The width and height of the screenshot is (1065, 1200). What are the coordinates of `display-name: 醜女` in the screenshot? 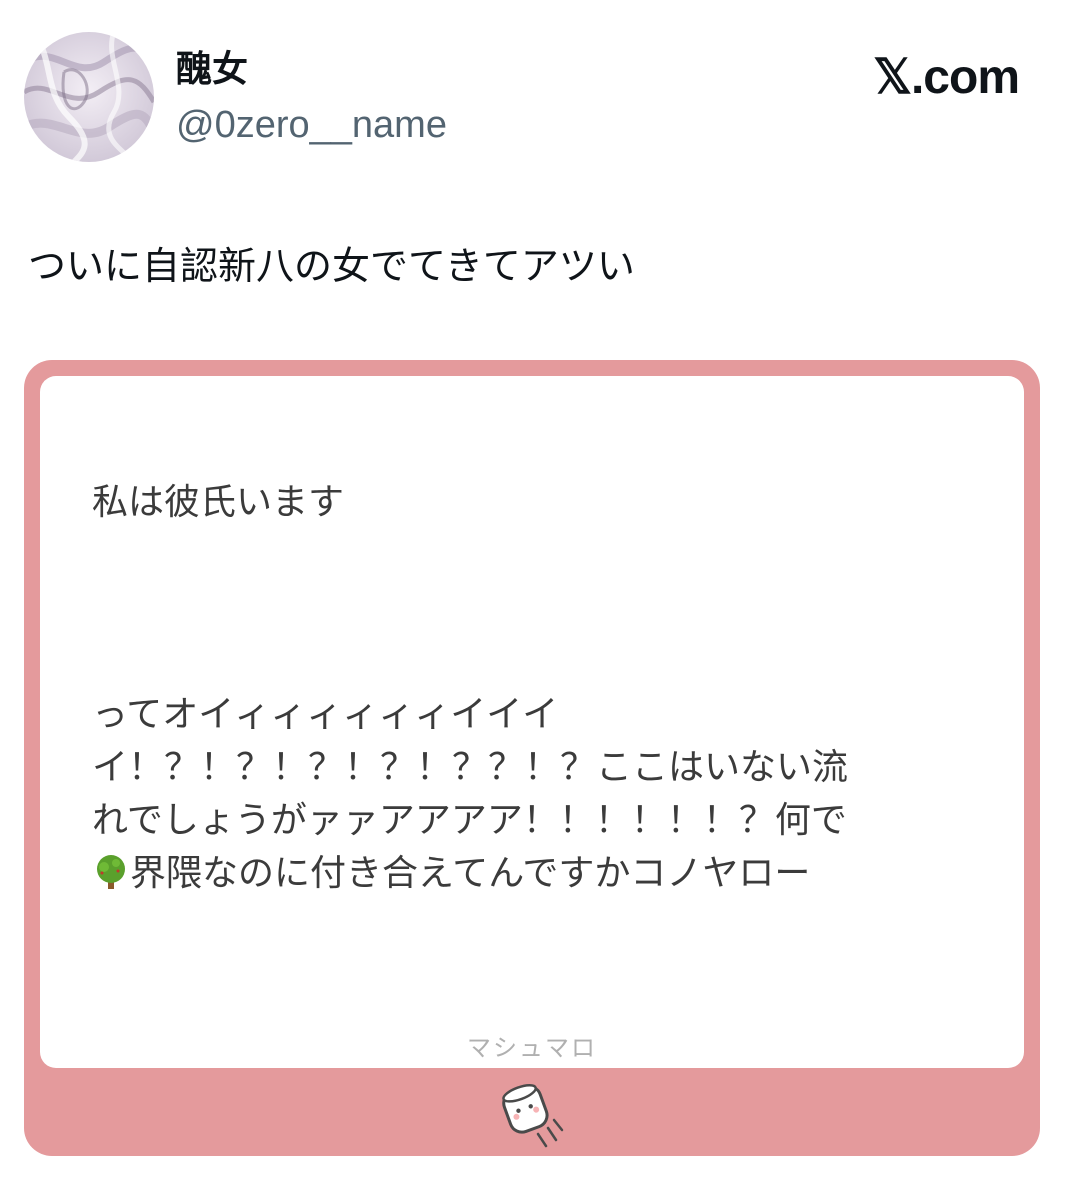 It's located at (212, 70).